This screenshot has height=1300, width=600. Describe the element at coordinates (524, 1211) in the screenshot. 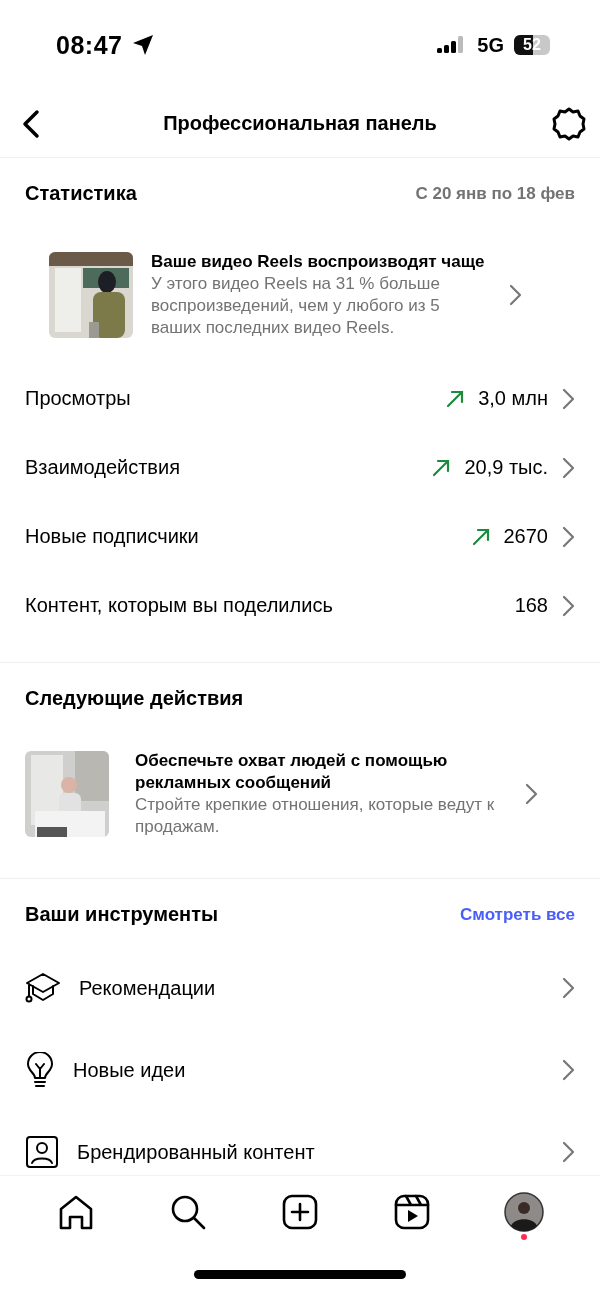

I see `avatar-icon` at that location.